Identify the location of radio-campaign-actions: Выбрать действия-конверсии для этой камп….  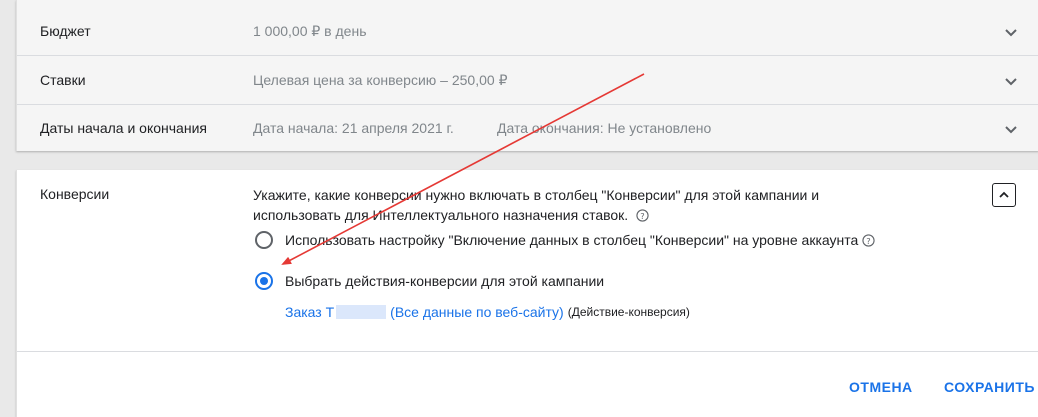
(429, 281).